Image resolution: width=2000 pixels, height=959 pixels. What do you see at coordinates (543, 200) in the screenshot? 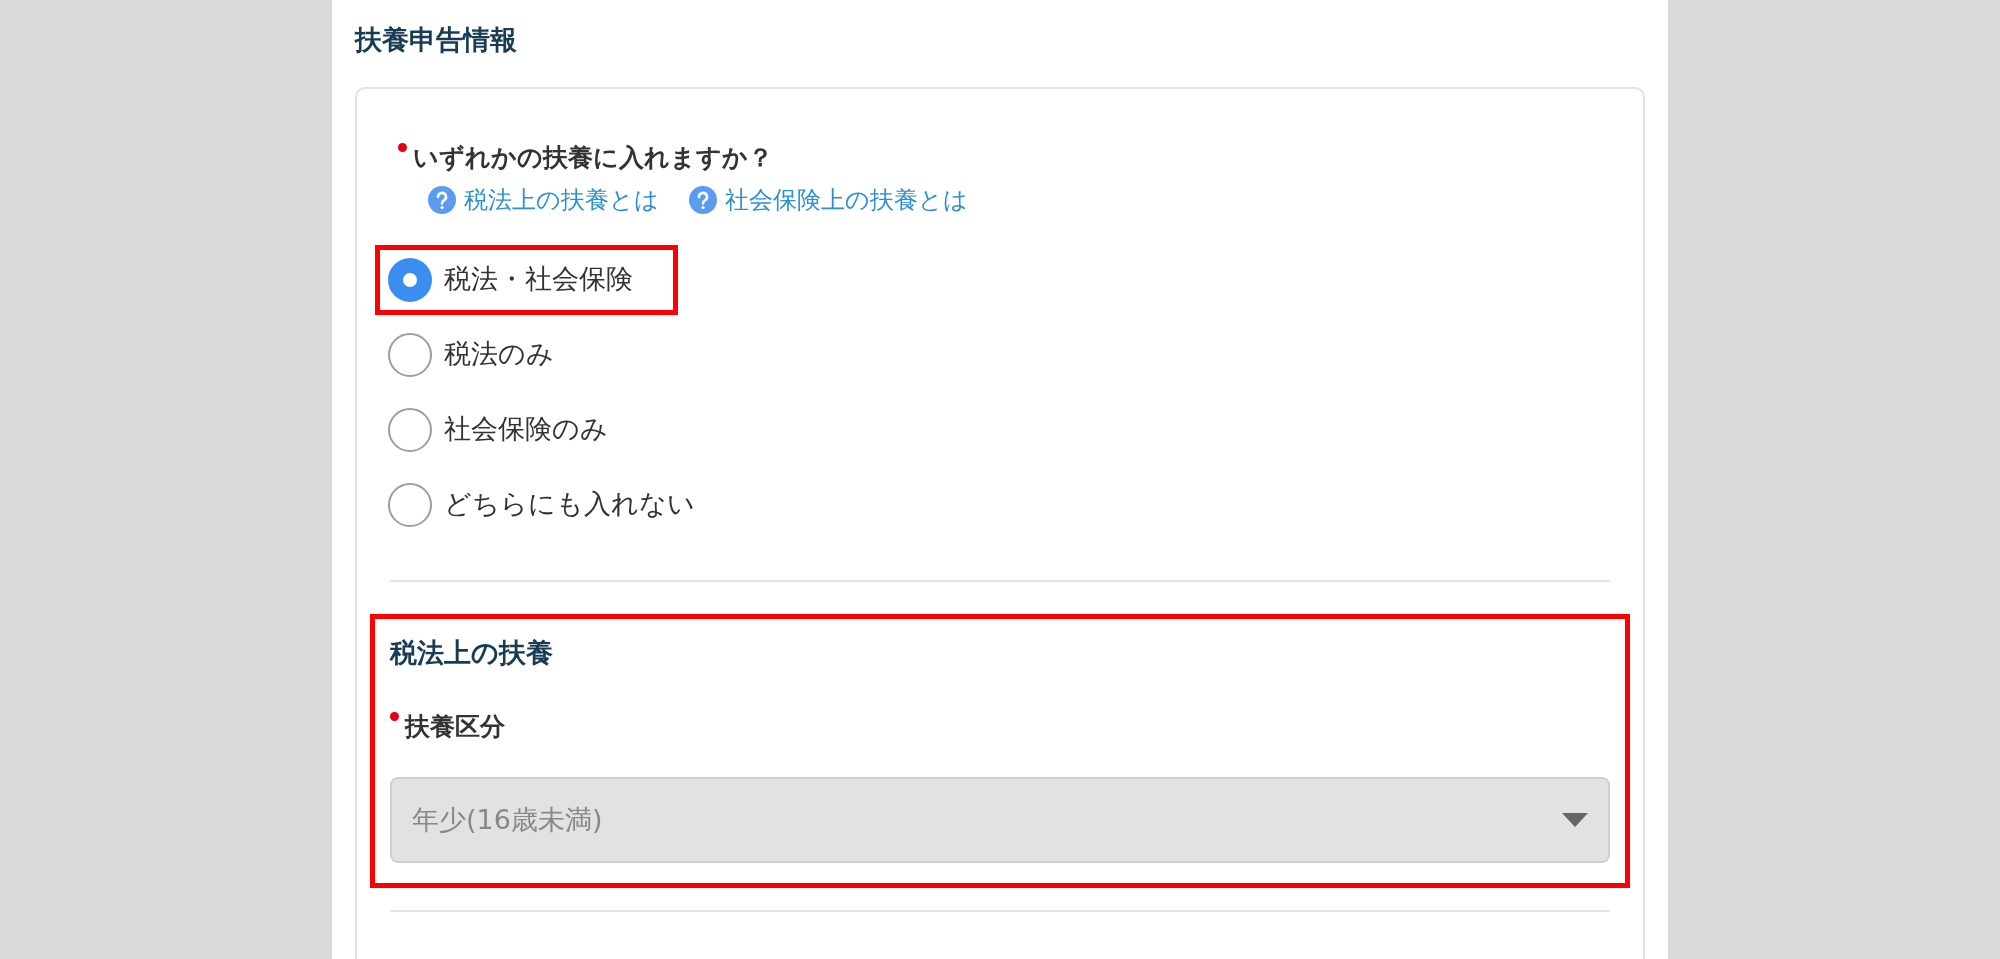
I see `help-link: 税法上の扶養とは` at bounding box center [543, 200].